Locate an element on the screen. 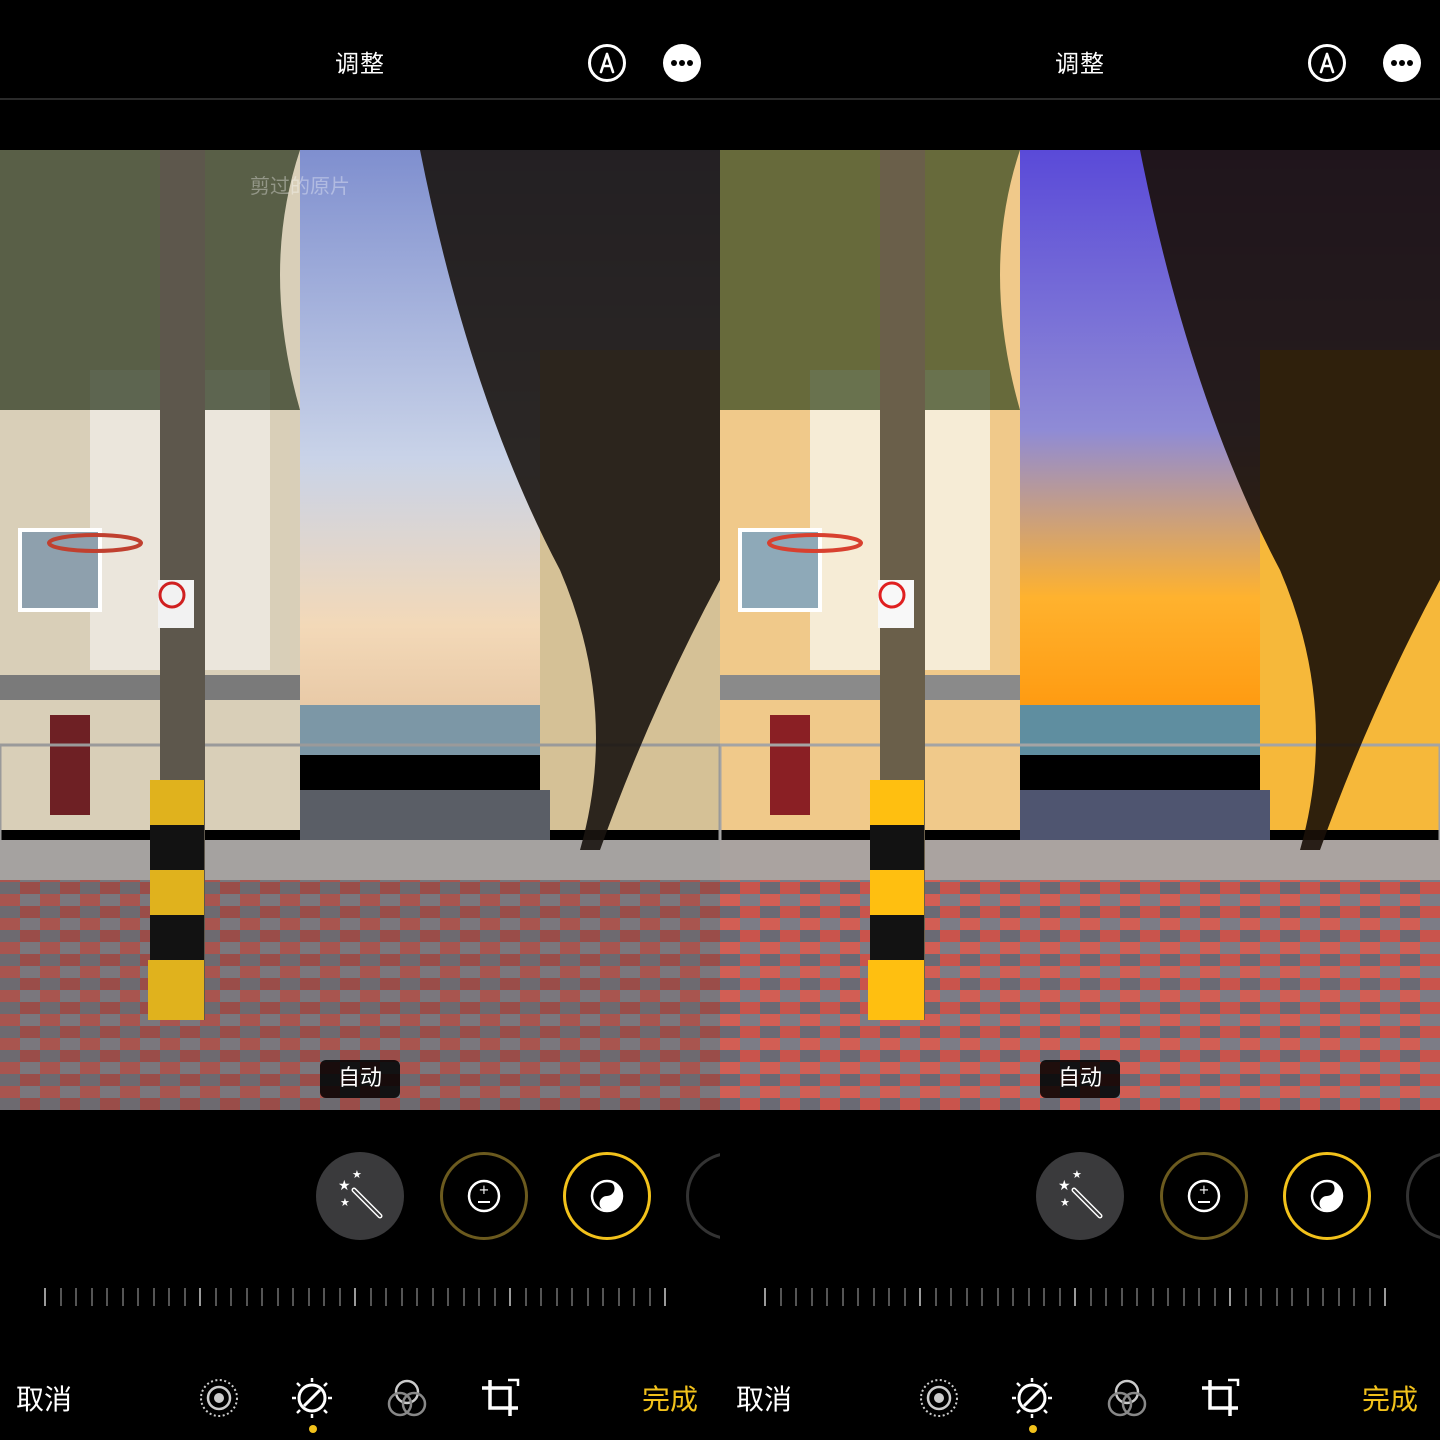  adjust-icon is located at coordinates (1032, 1398).